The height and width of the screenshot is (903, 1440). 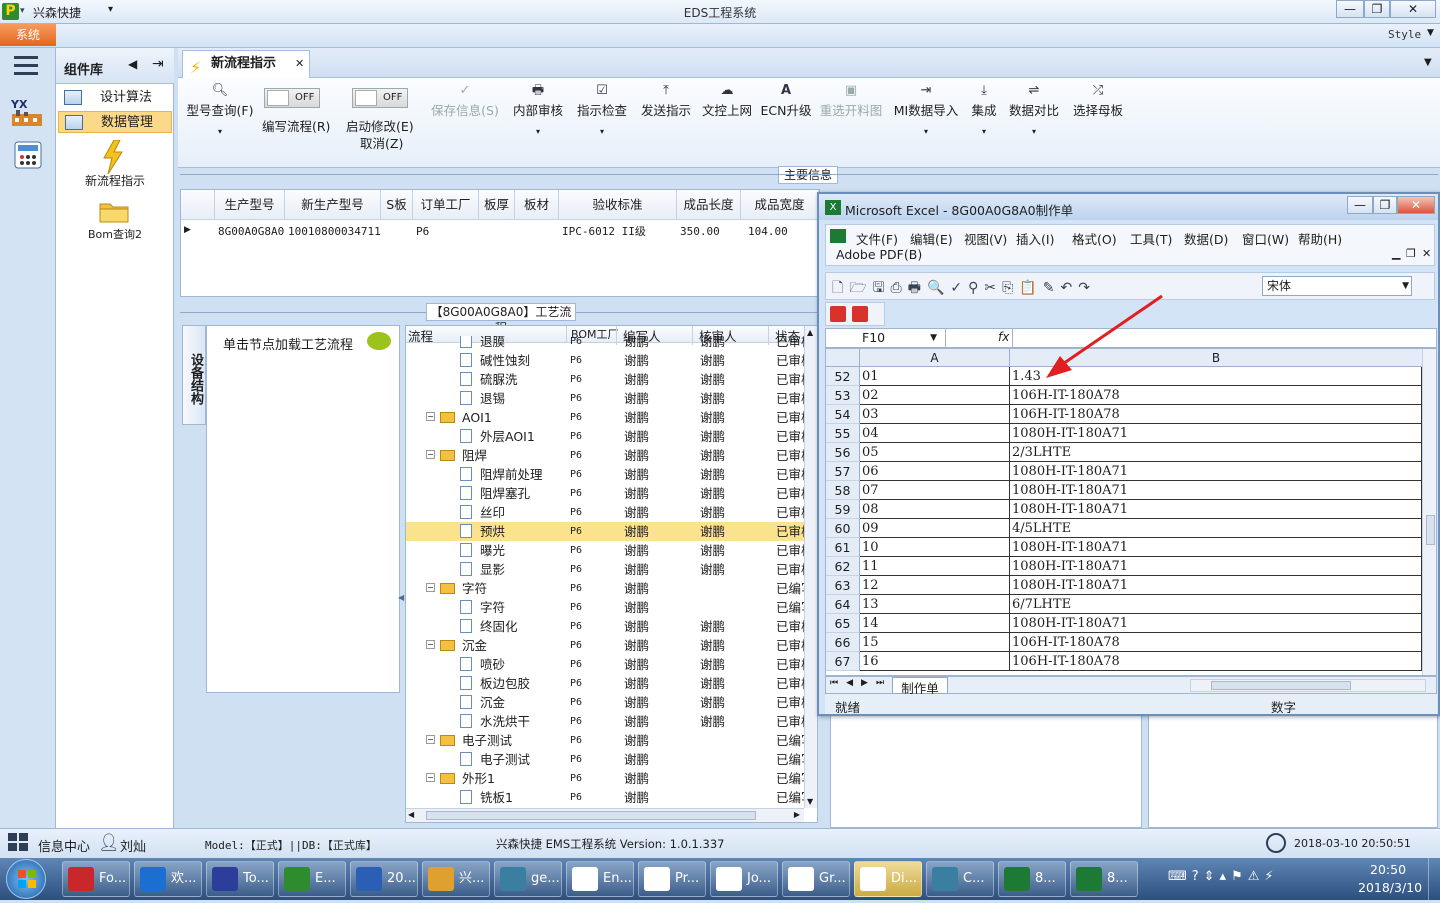 I want to click on cell-a: 16, so click(x=935, y=661).